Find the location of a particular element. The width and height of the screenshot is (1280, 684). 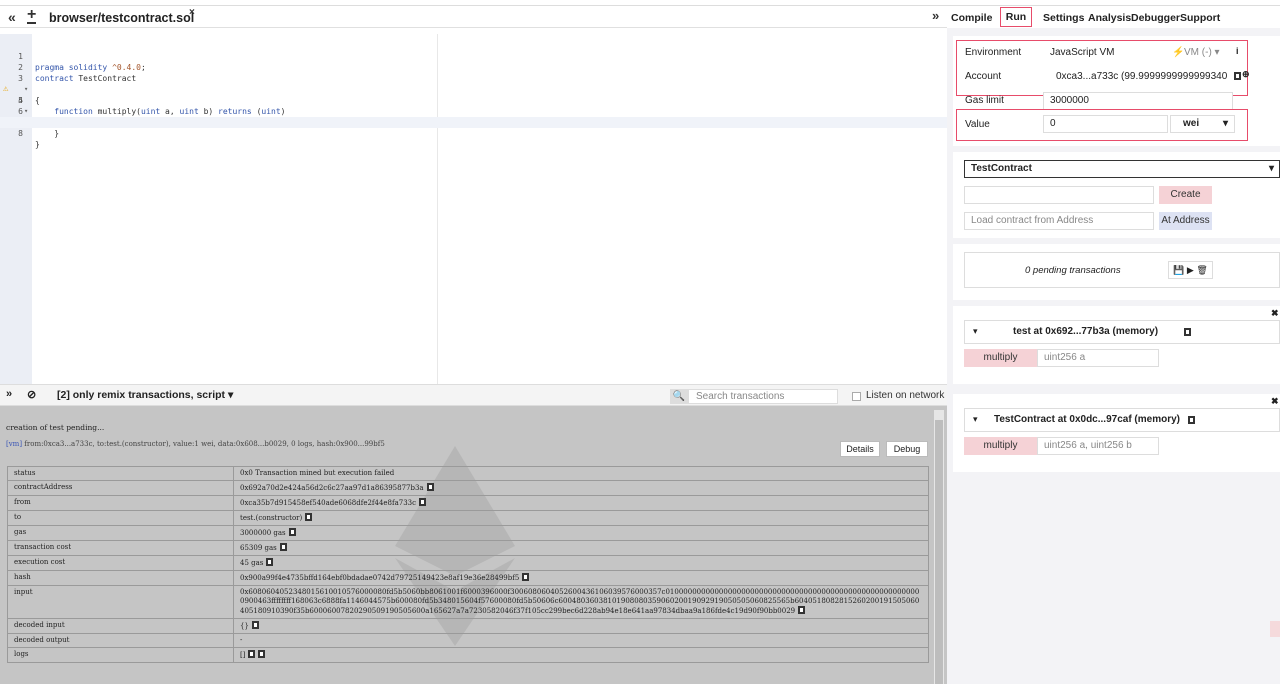

account-select: 0xca3...a733c (99.99999999999993401 ▾ is located at coordinates (1139, 77).